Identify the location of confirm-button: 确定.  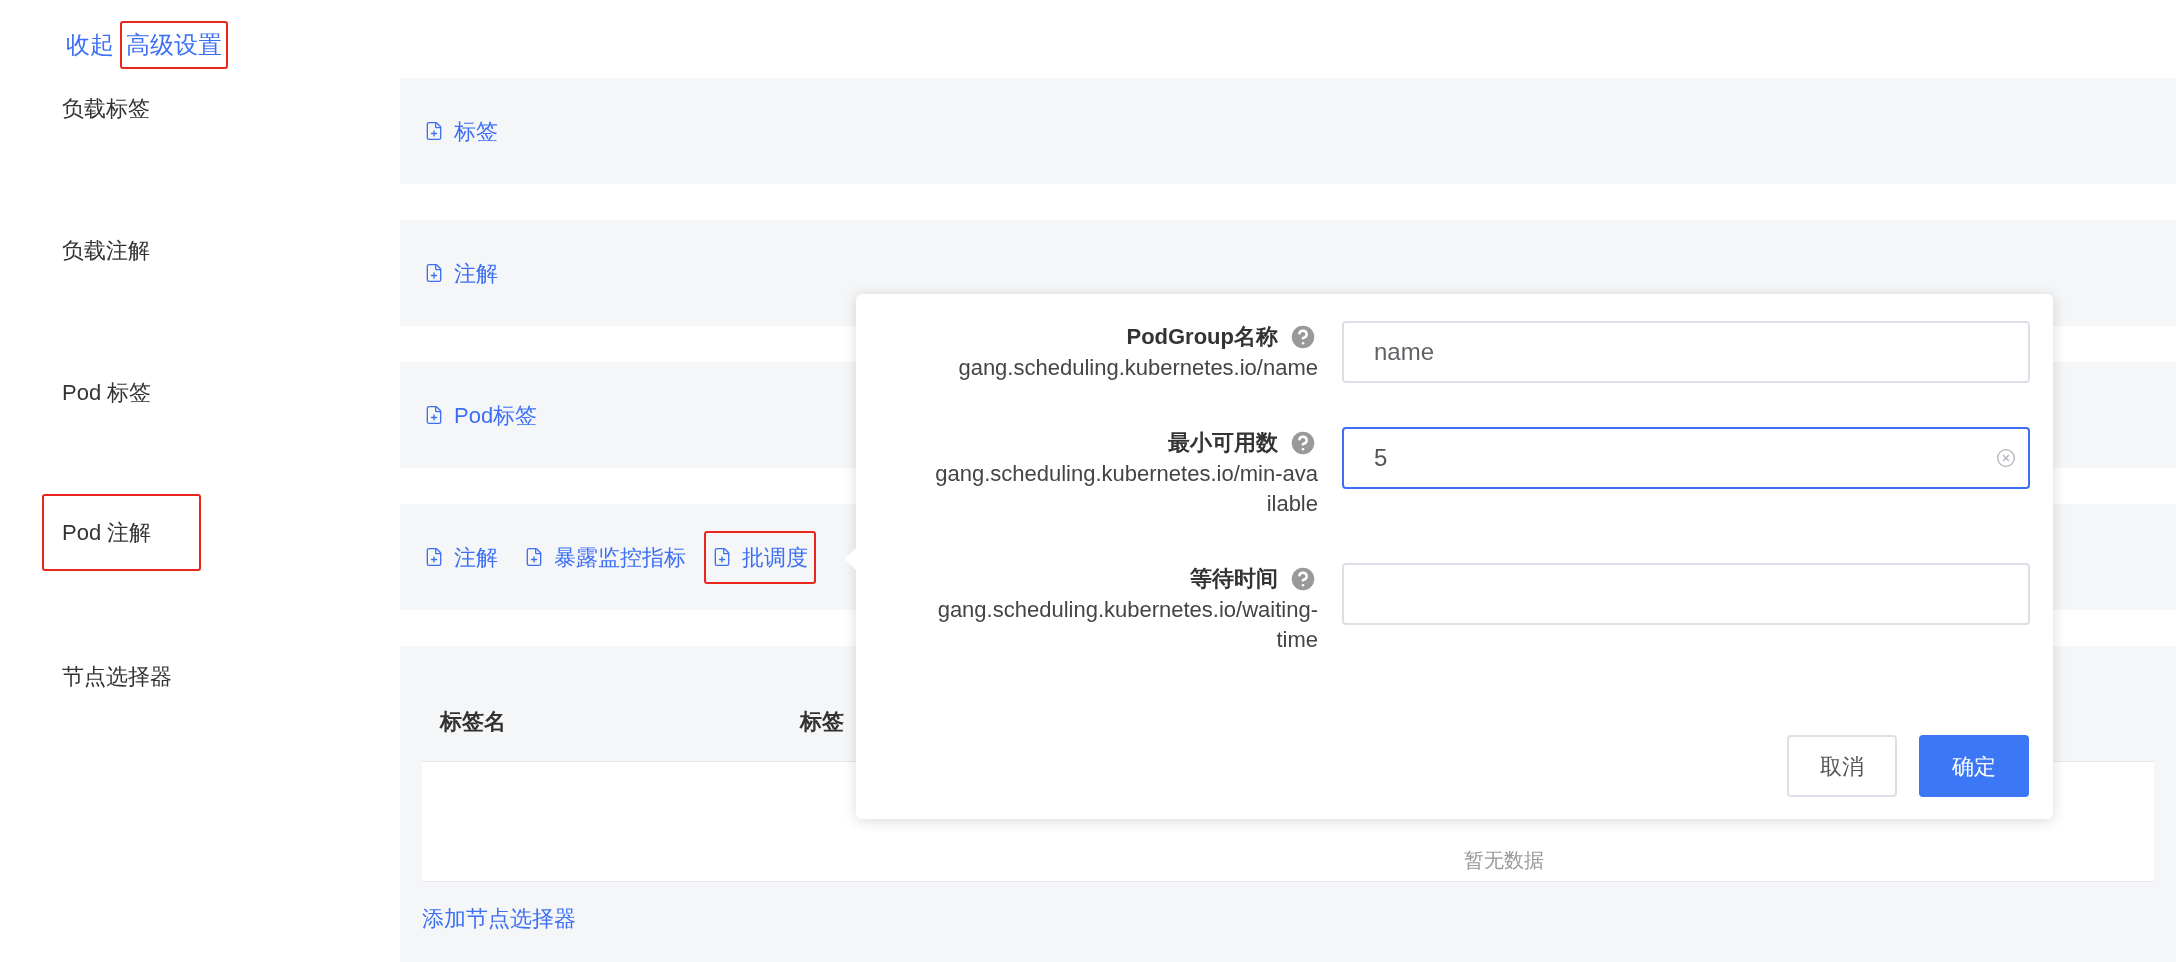
(1974, 766).